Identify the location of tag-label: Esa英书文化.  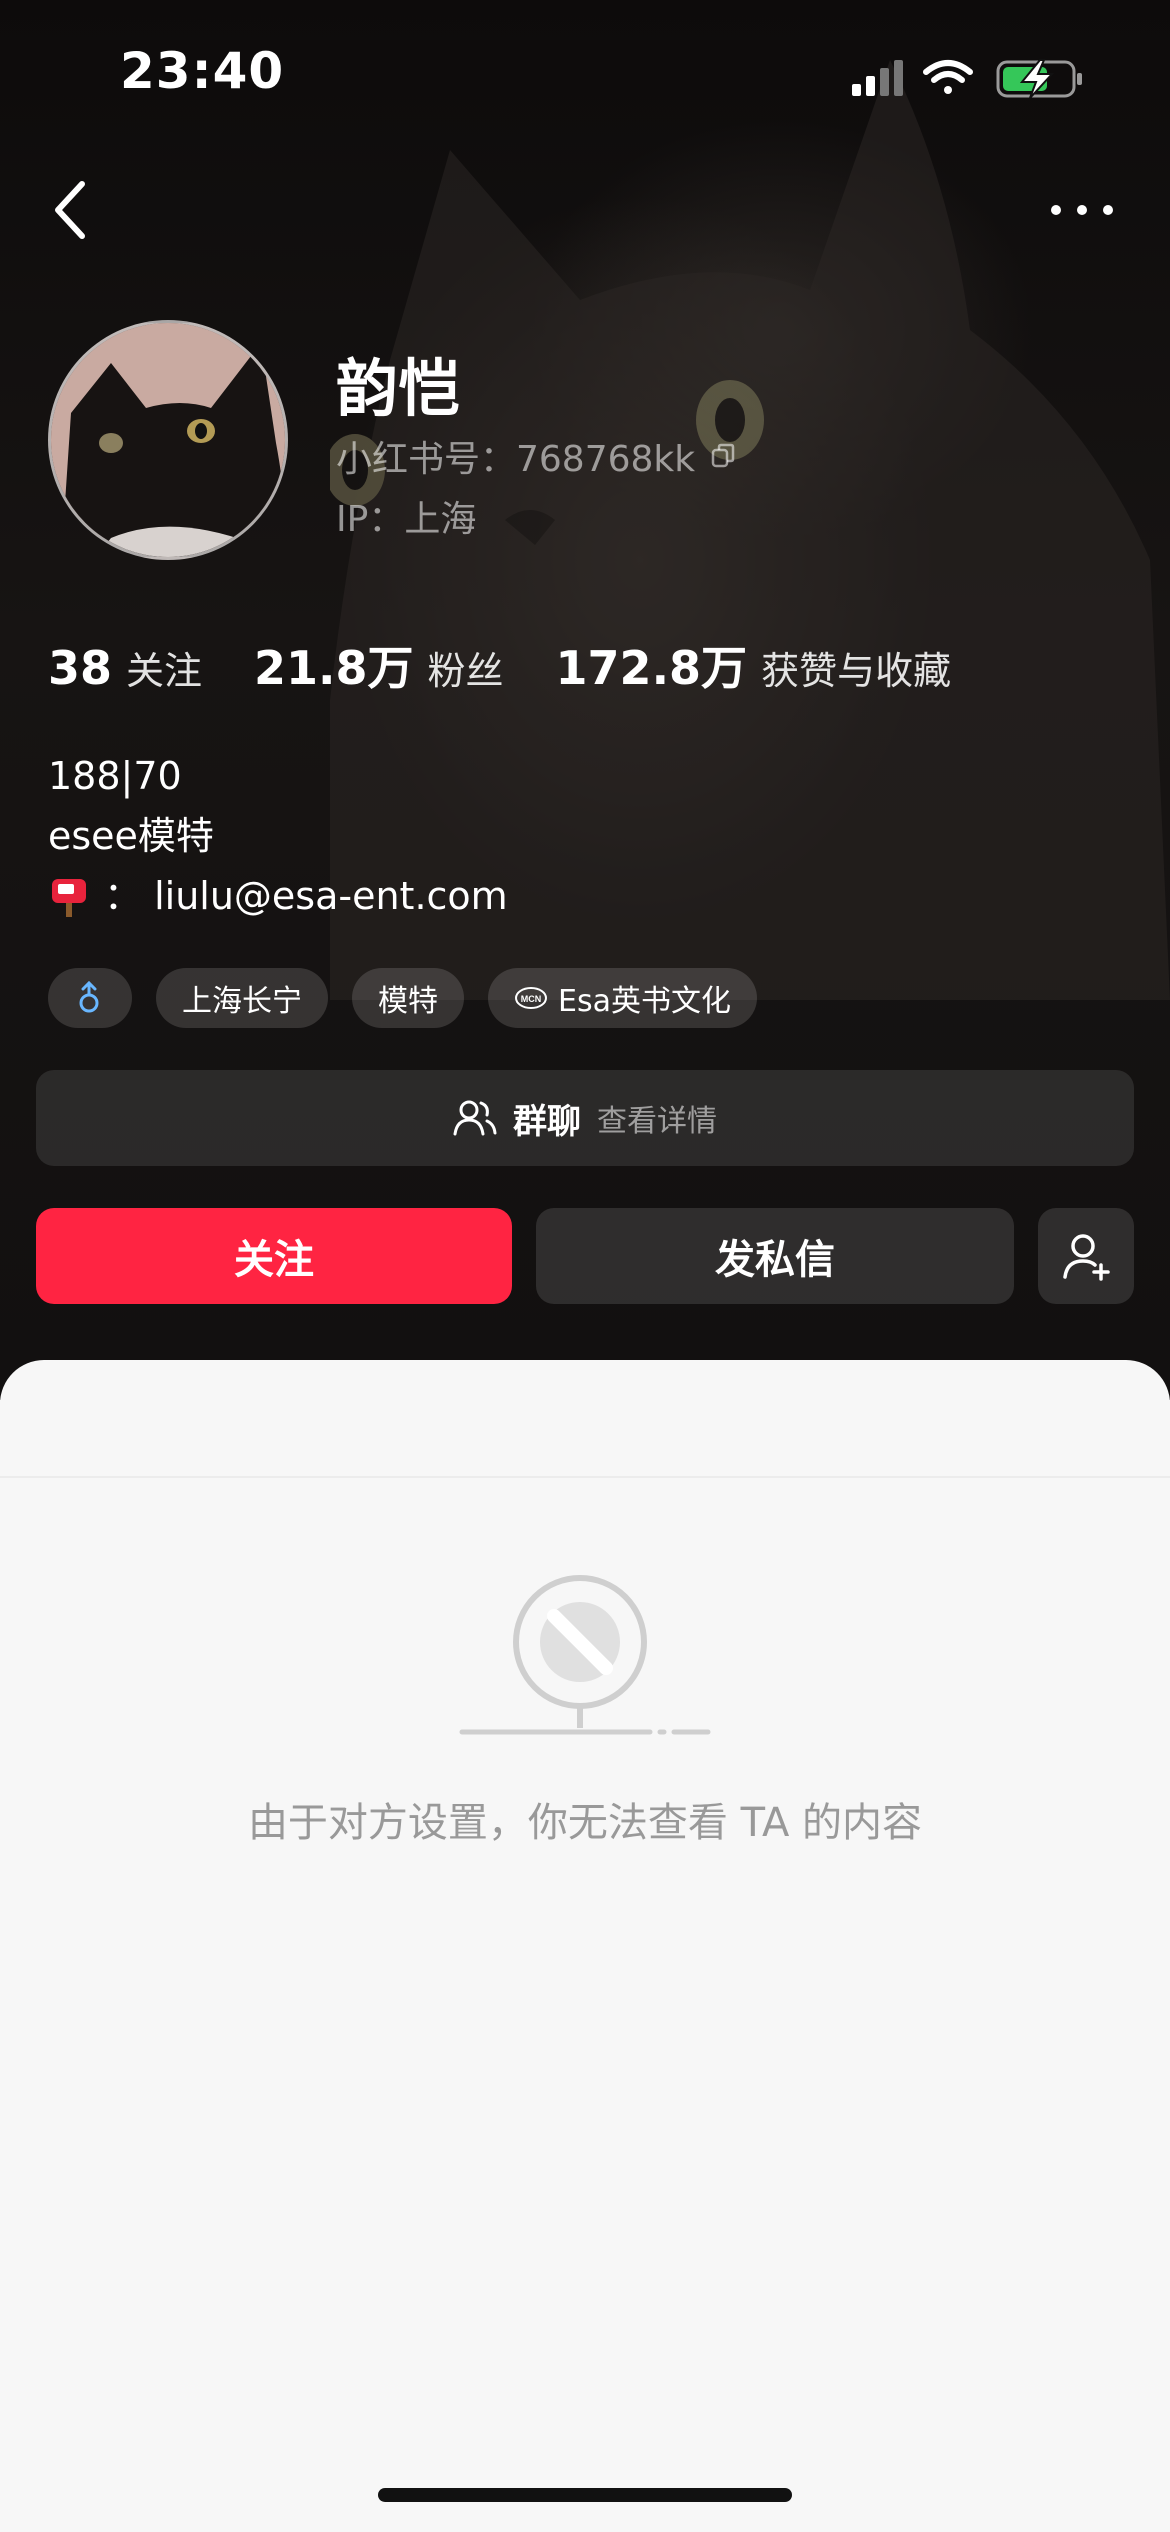
(644, 1001).